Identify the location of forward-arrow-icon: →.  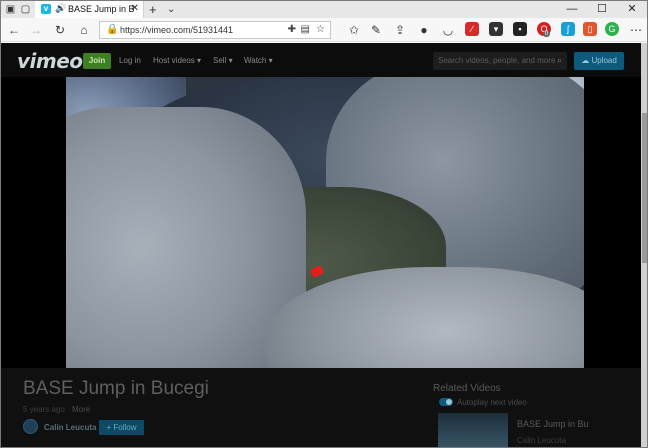
(36, 30).